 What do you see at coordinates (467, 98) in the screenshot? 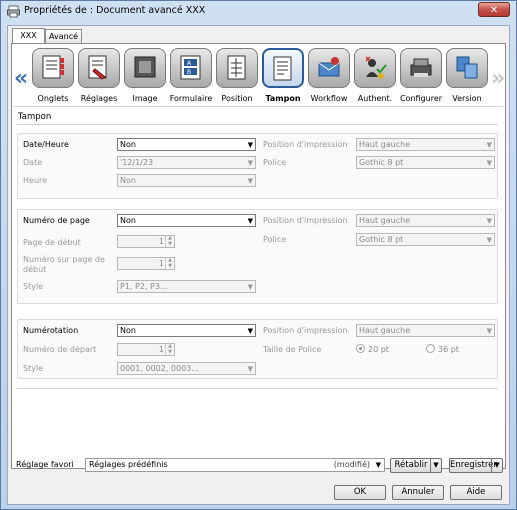
I see `icon-label-version: Version` at bounding box center [467, 98].